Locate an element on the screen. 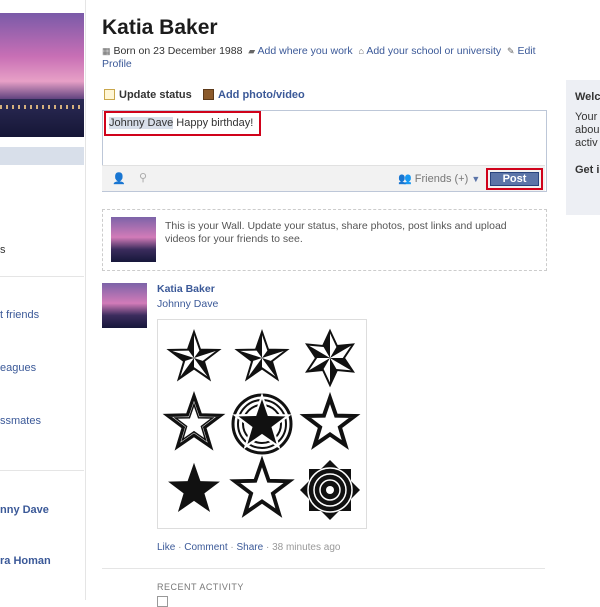 The height and width of the screenshot is (607, 600). welcome-text: Your abou activ is located at coordinates (587, 130).